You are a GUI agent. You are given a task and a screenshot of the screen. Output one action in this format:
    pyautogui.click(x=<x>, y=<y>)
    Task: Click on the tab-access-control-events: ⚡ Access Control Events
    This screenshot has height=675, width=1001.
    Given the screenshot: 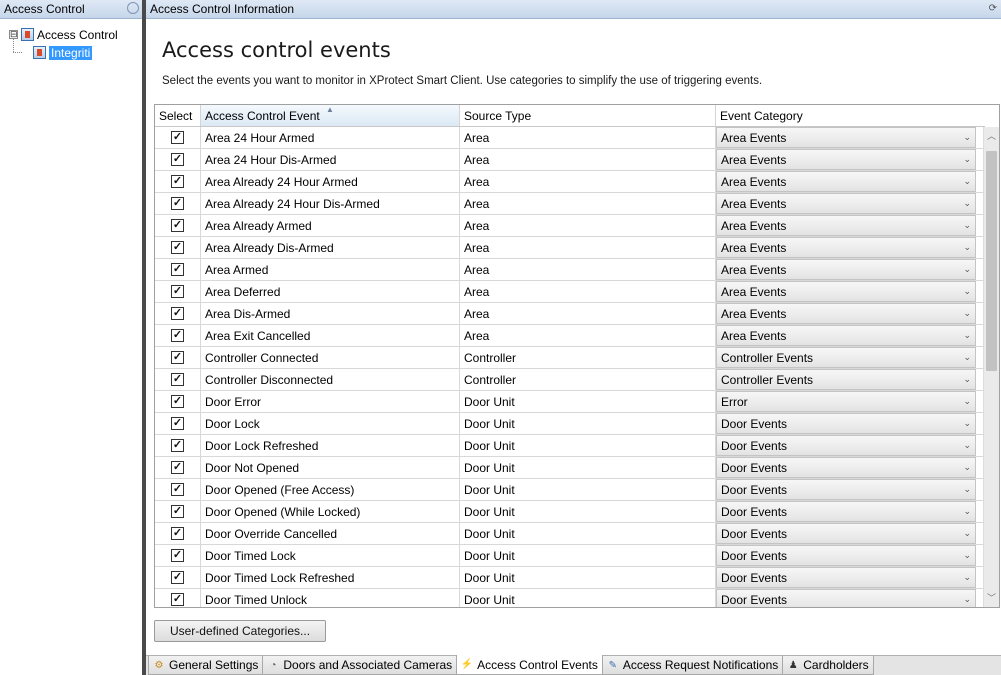 What is the action you would take?
    pyautogui.click(x=529, y=665)
    